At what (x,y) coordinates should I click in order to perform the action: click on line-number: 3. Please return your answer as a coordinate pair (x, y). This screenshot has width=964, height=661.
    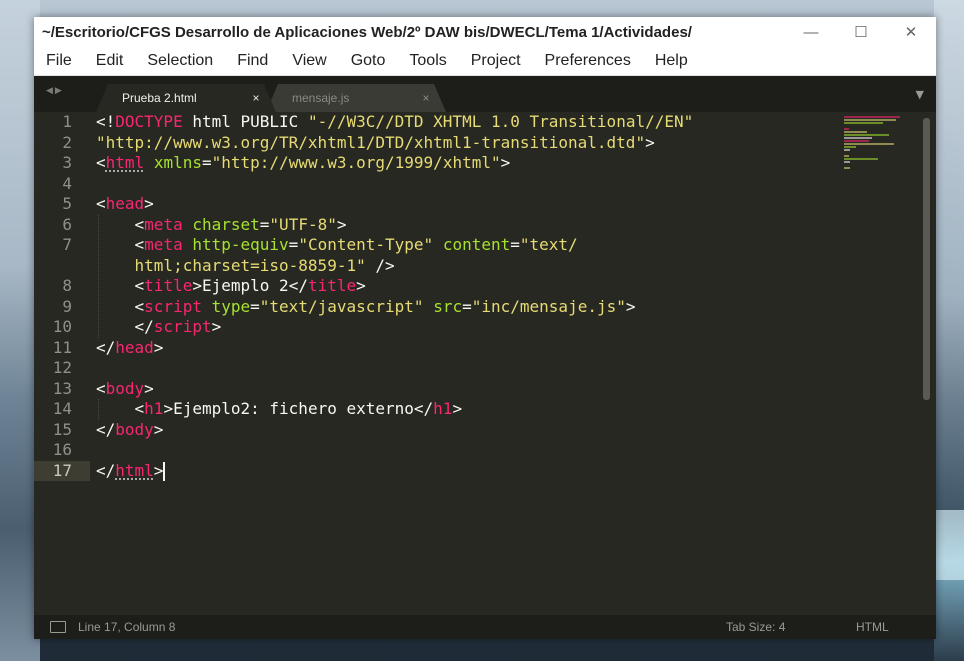
    Looking at the image, I should click on (67, 162).